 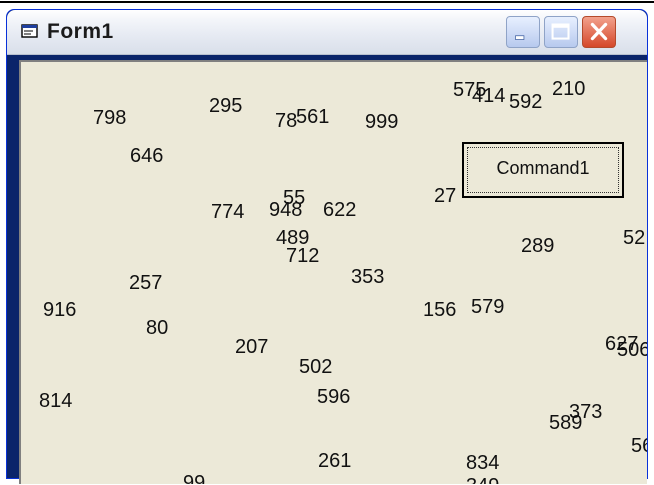 I want to click on number-label: 414, so click(x=489, y=96).